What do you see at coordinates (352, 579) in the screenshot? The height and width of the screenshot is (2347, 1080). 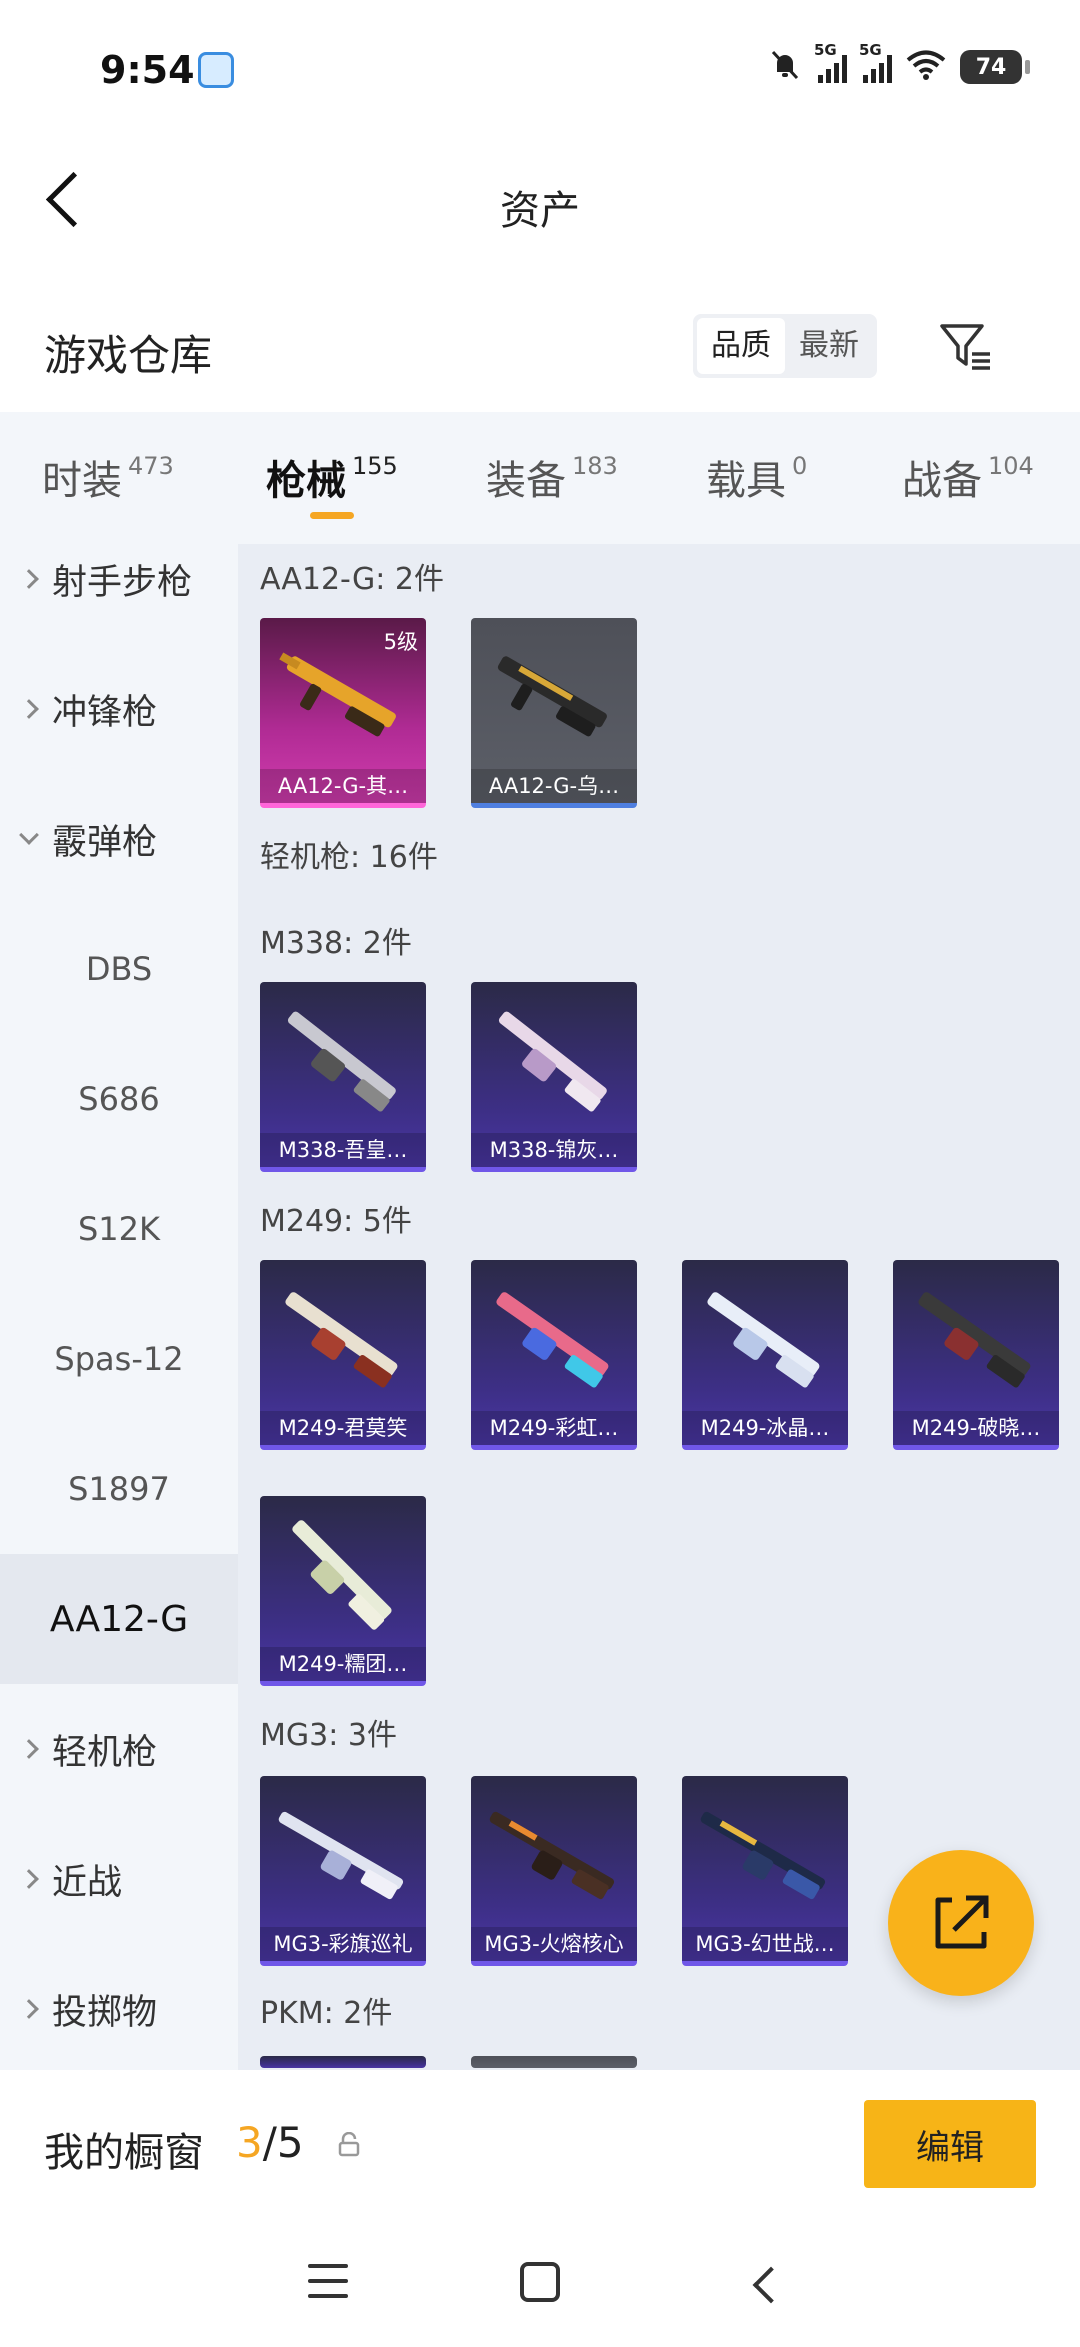 I see `section-heading: AA12-G: 2件` at bounding box center [352, 579].